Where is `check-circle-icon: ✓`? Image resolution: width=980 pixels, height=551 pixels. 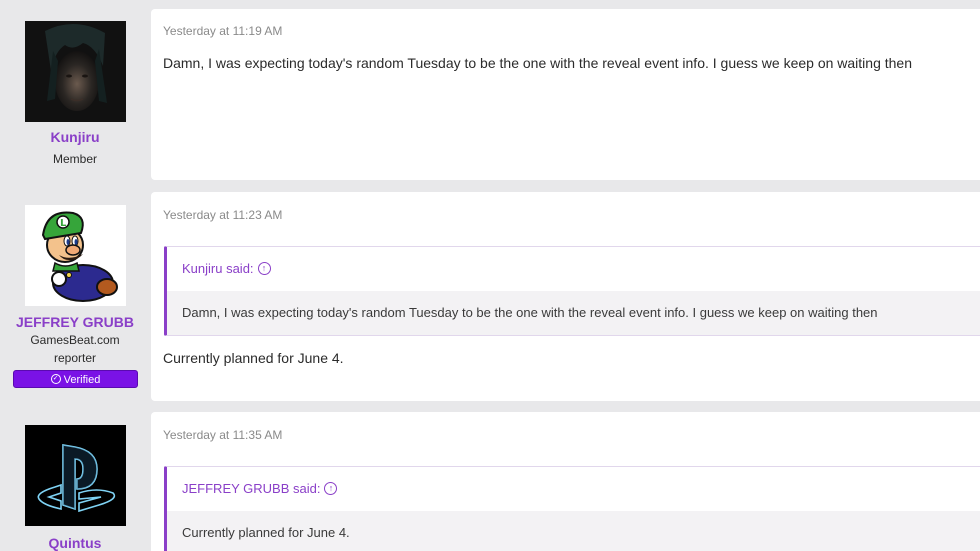 check-circle-icon: ✓ is located at coordinates (55, 379).